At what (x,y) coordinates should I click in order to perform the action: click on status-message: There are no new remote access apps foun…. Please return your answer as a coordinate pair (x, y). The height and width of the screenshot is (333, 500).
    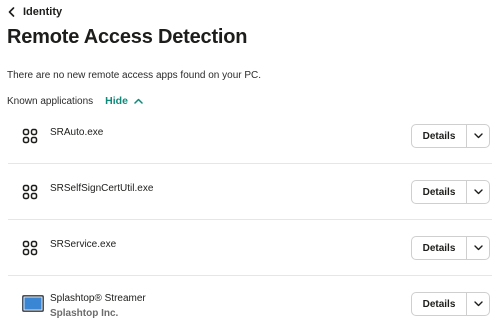
    Looking at the image, I should click on (134, 75).